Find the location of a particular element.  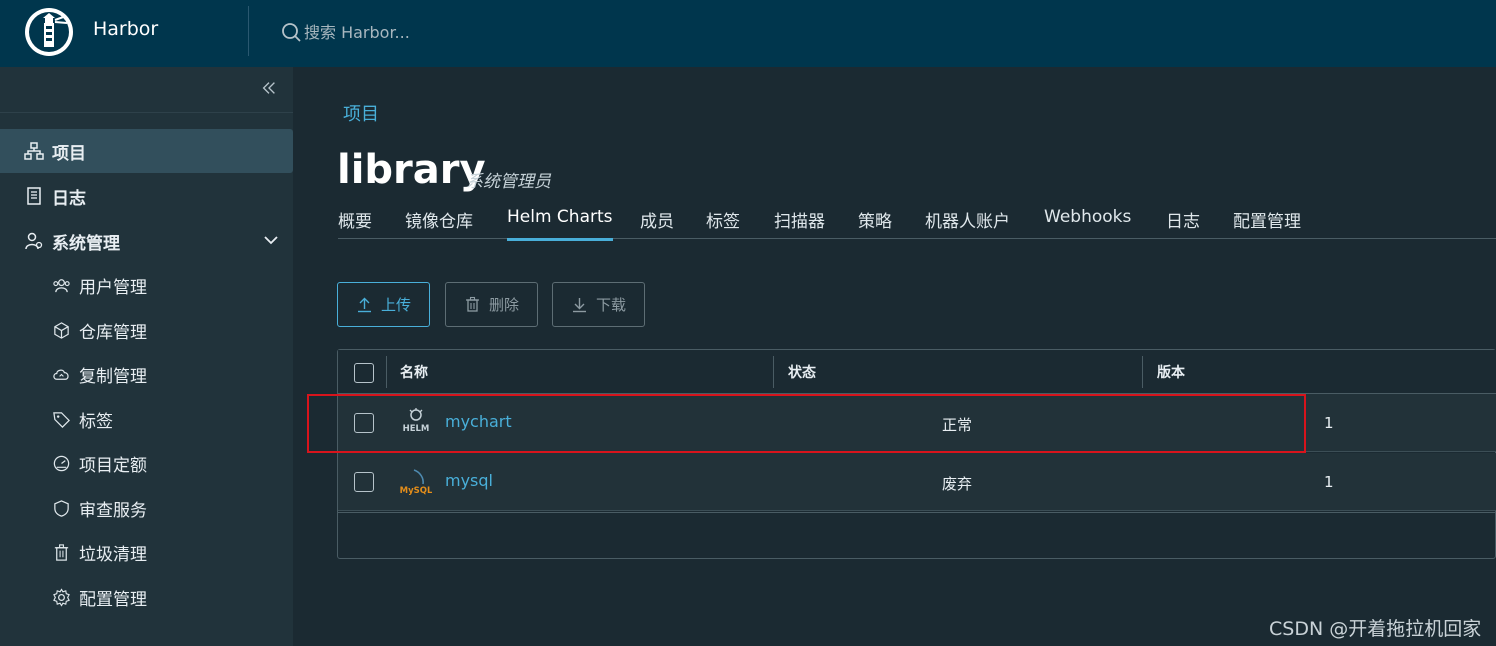

system-admin-icon is located at coordinates (34, 241).